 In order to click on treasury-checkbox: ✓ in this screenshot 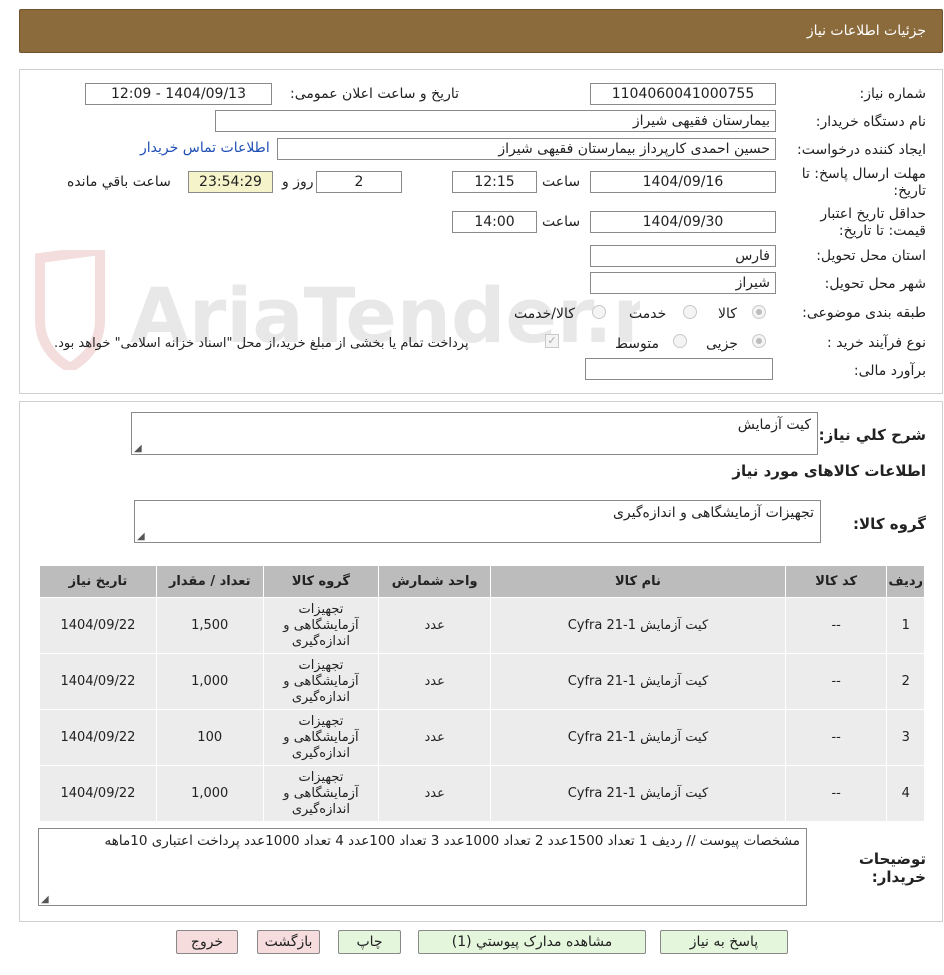, I will do `click(552, 341)`.